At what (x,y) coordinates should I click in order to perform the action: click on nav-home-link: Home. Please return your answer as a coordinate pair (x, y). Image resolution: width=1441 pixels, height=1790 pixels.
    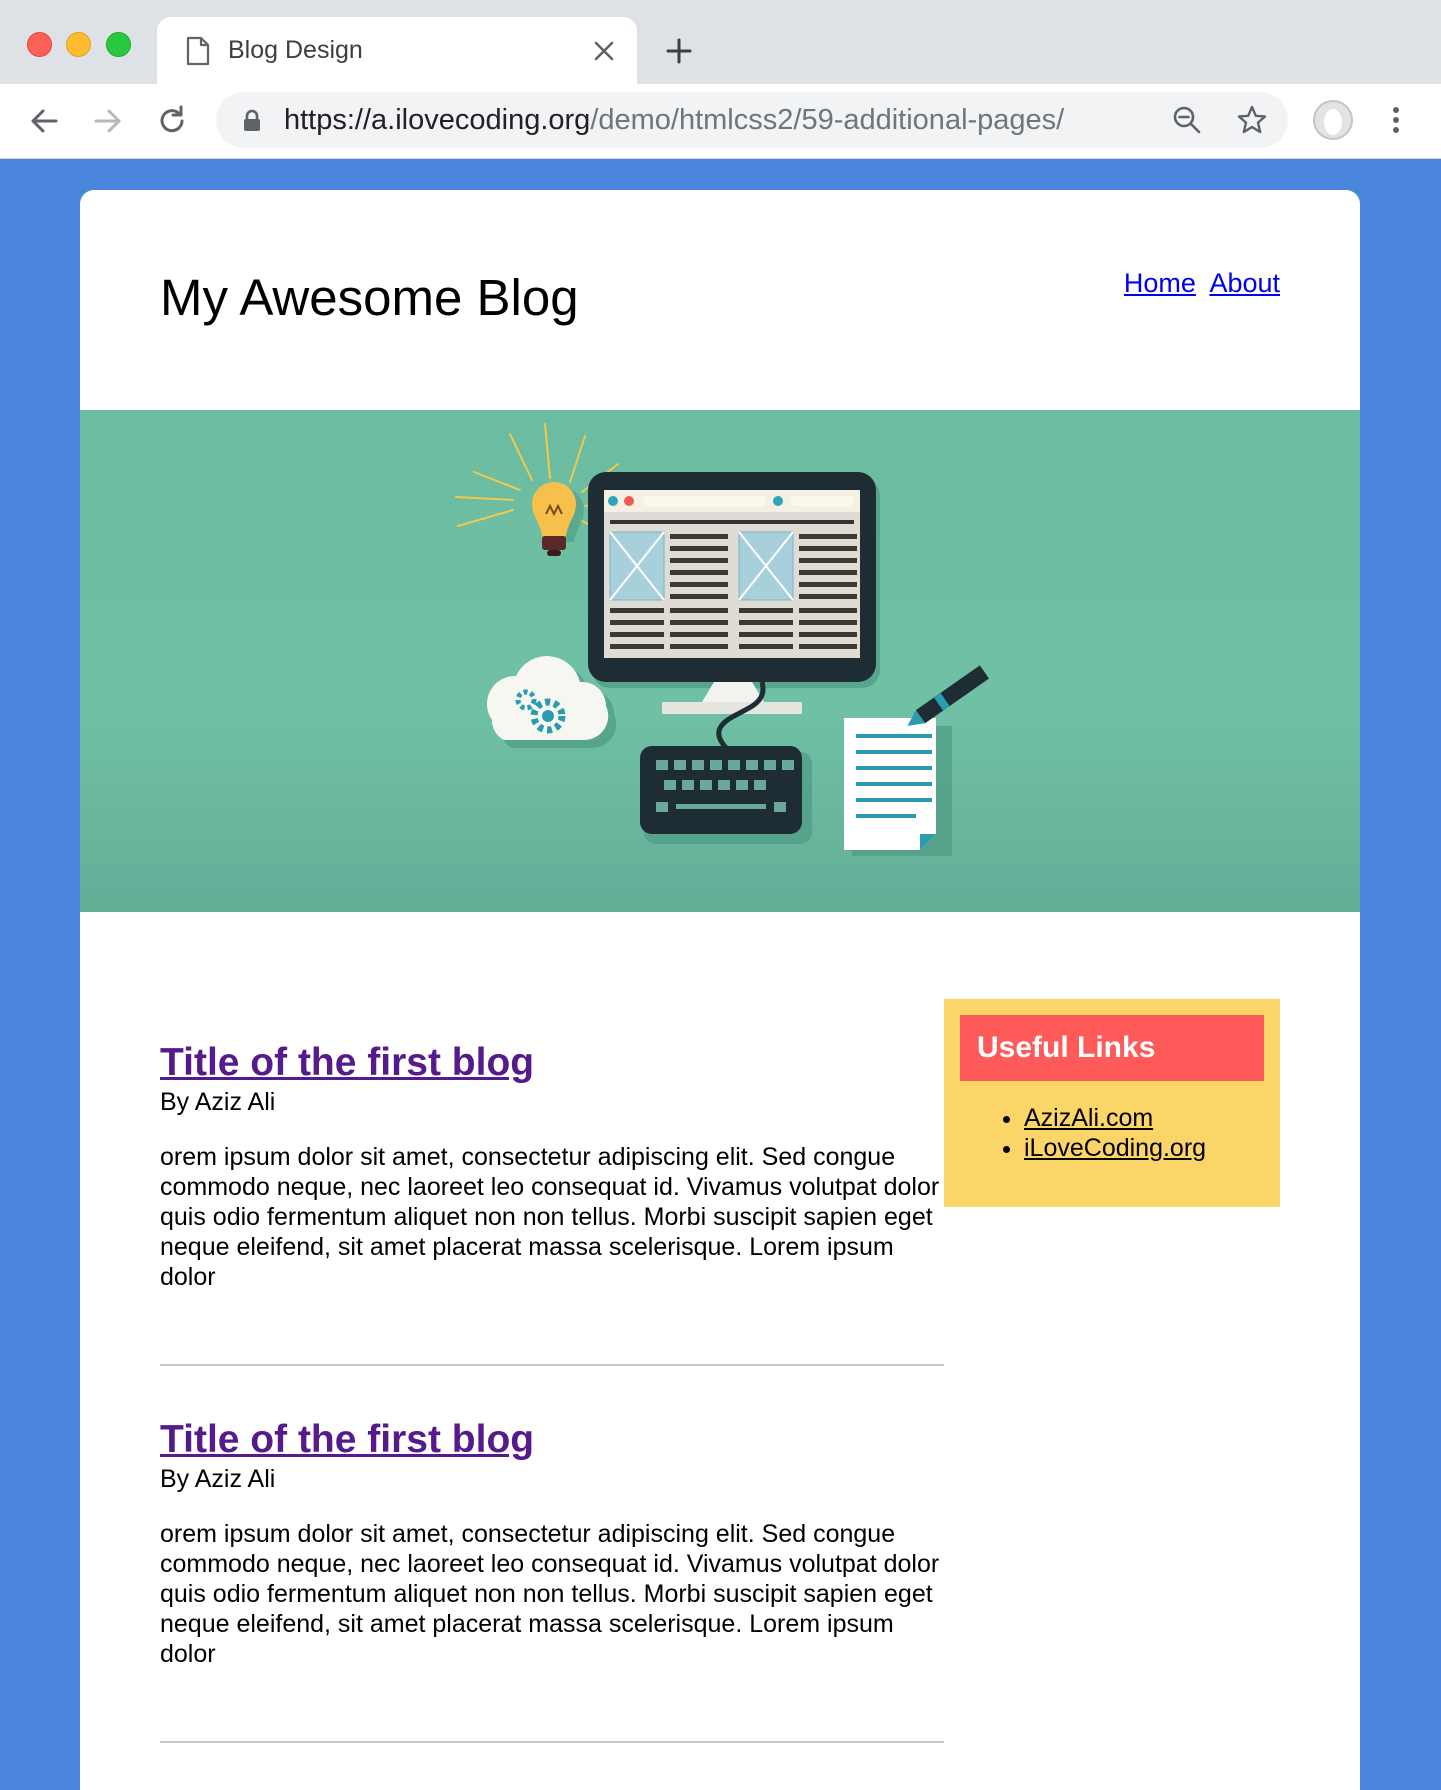
    Looking at the image, I should click on (1160, 283).